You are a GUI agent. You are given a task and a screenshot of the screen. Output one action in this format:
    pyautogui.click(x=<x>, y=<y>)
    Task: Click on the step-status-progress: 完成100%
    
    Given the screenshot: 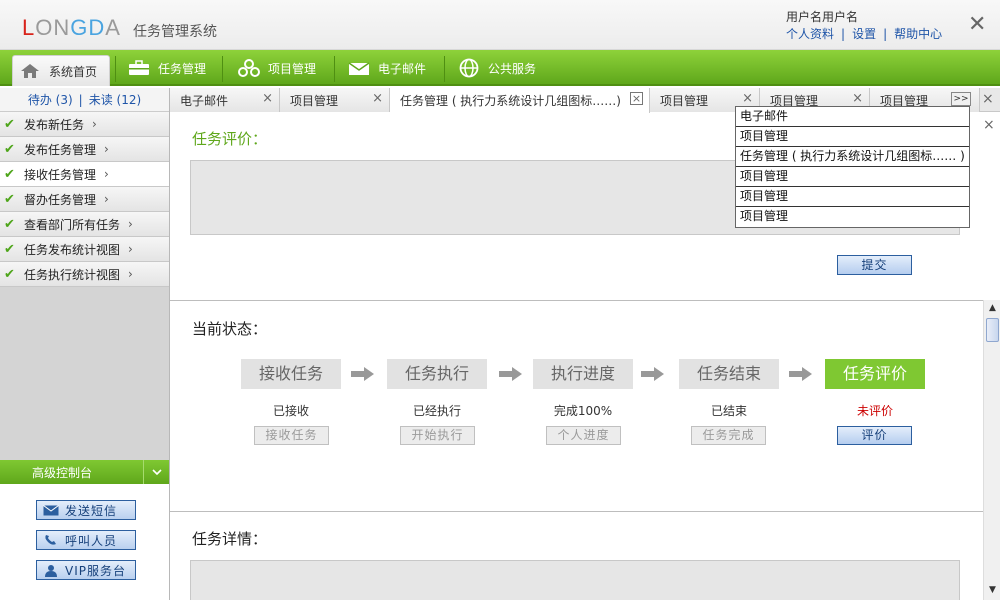 What is the action you would take?
    pyautogui.click(x=583, y=411)
    